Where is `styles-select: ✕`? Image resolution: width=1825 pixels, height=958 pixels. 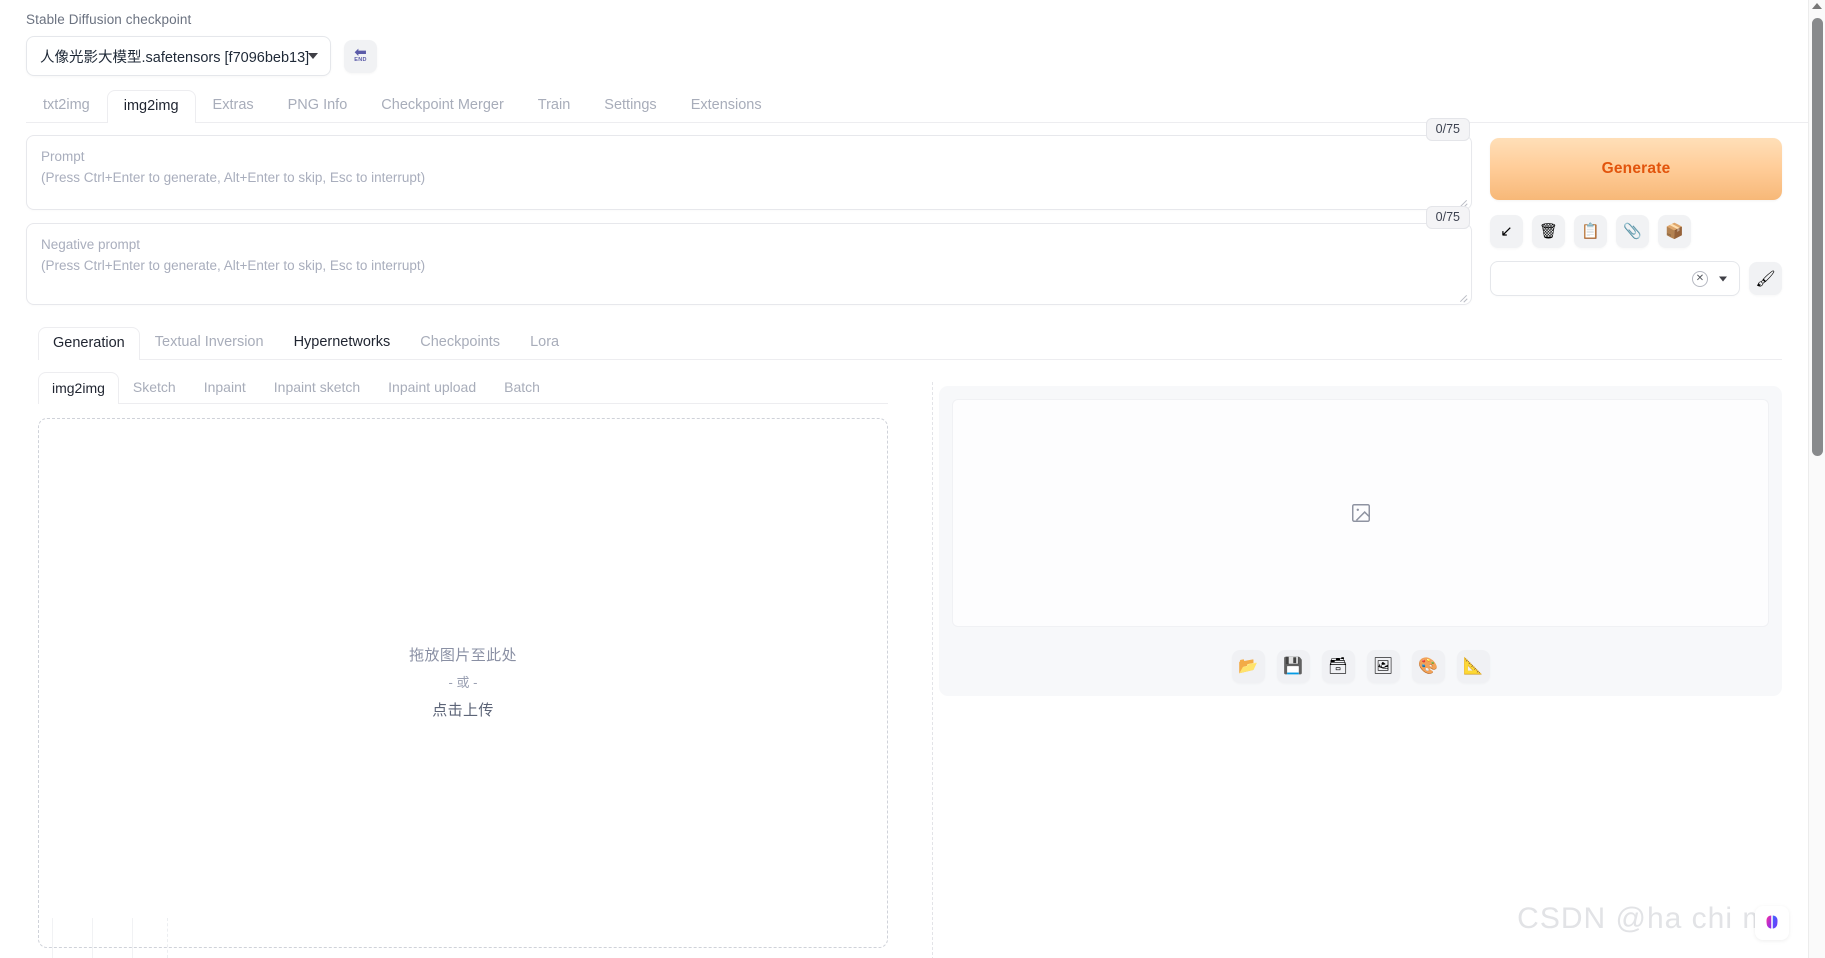 styles-select: ✕ is located at coordinates (1615, 278).